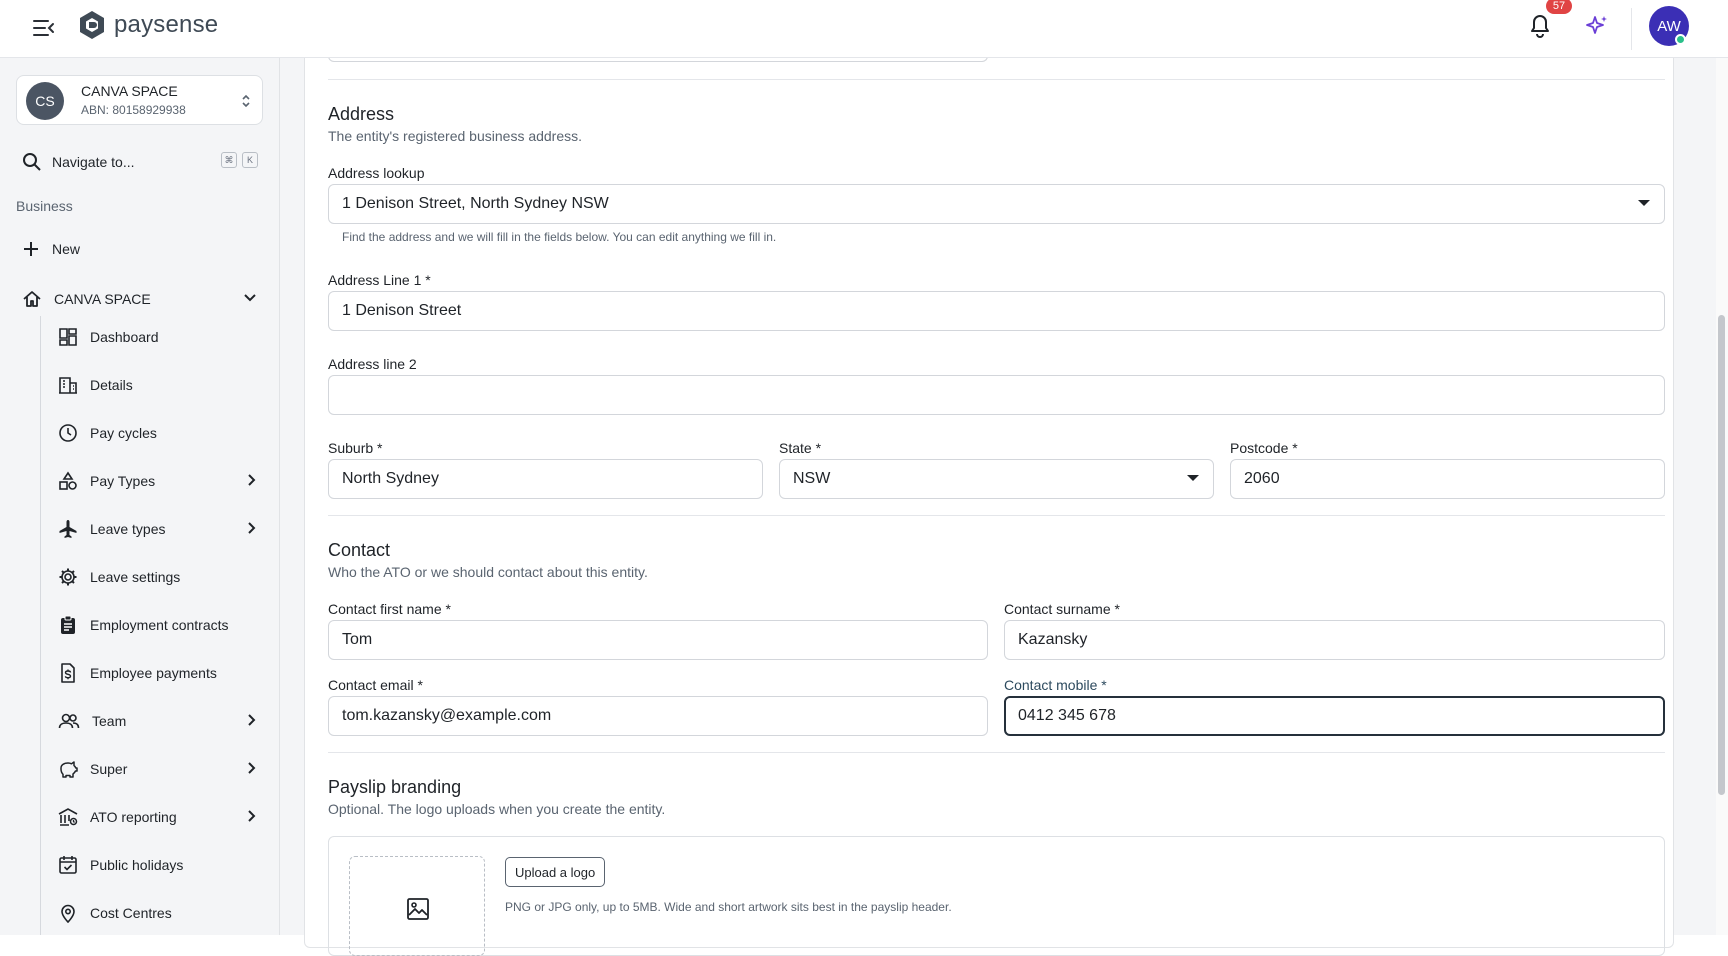  What do you see at coordinates (1334, 640) in the screenshot?
I see `contact-surname-input: Kazansky` at bounding box center [1334, 640].